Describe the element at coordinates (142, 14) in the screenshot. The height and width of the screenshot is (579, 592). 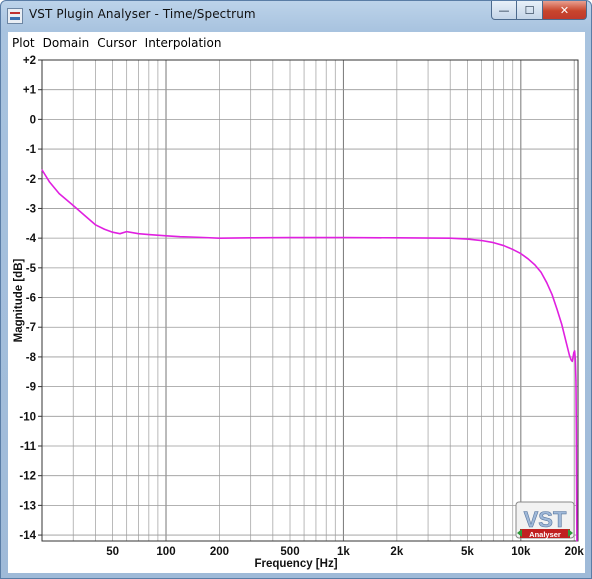
I see `window-title: VST Plugin Analyser - Time/Spectrum` at that location.